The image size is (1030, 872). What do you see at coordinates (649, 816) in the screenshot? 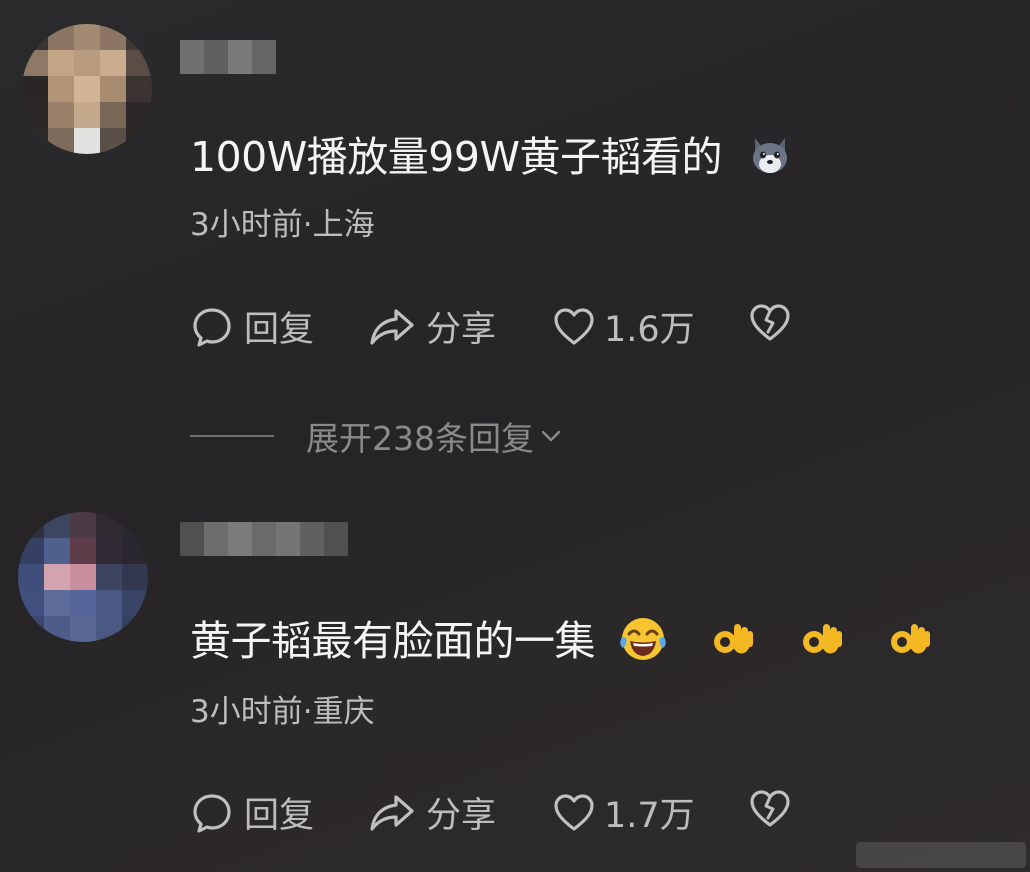
I see `like-count: 1.7万` at bounding box center [649, 816].